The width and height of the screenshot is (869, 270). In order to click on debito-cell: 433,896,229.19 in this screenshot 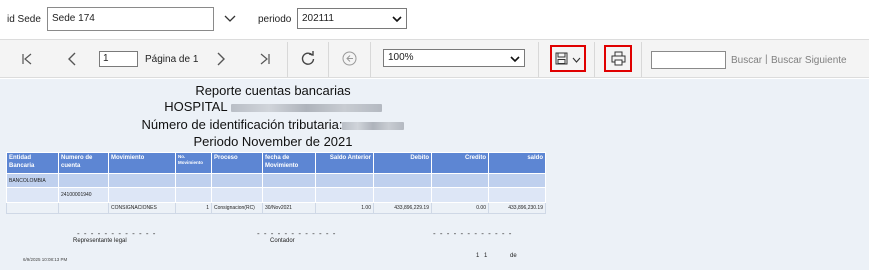, I will do `click(402, 208)`.